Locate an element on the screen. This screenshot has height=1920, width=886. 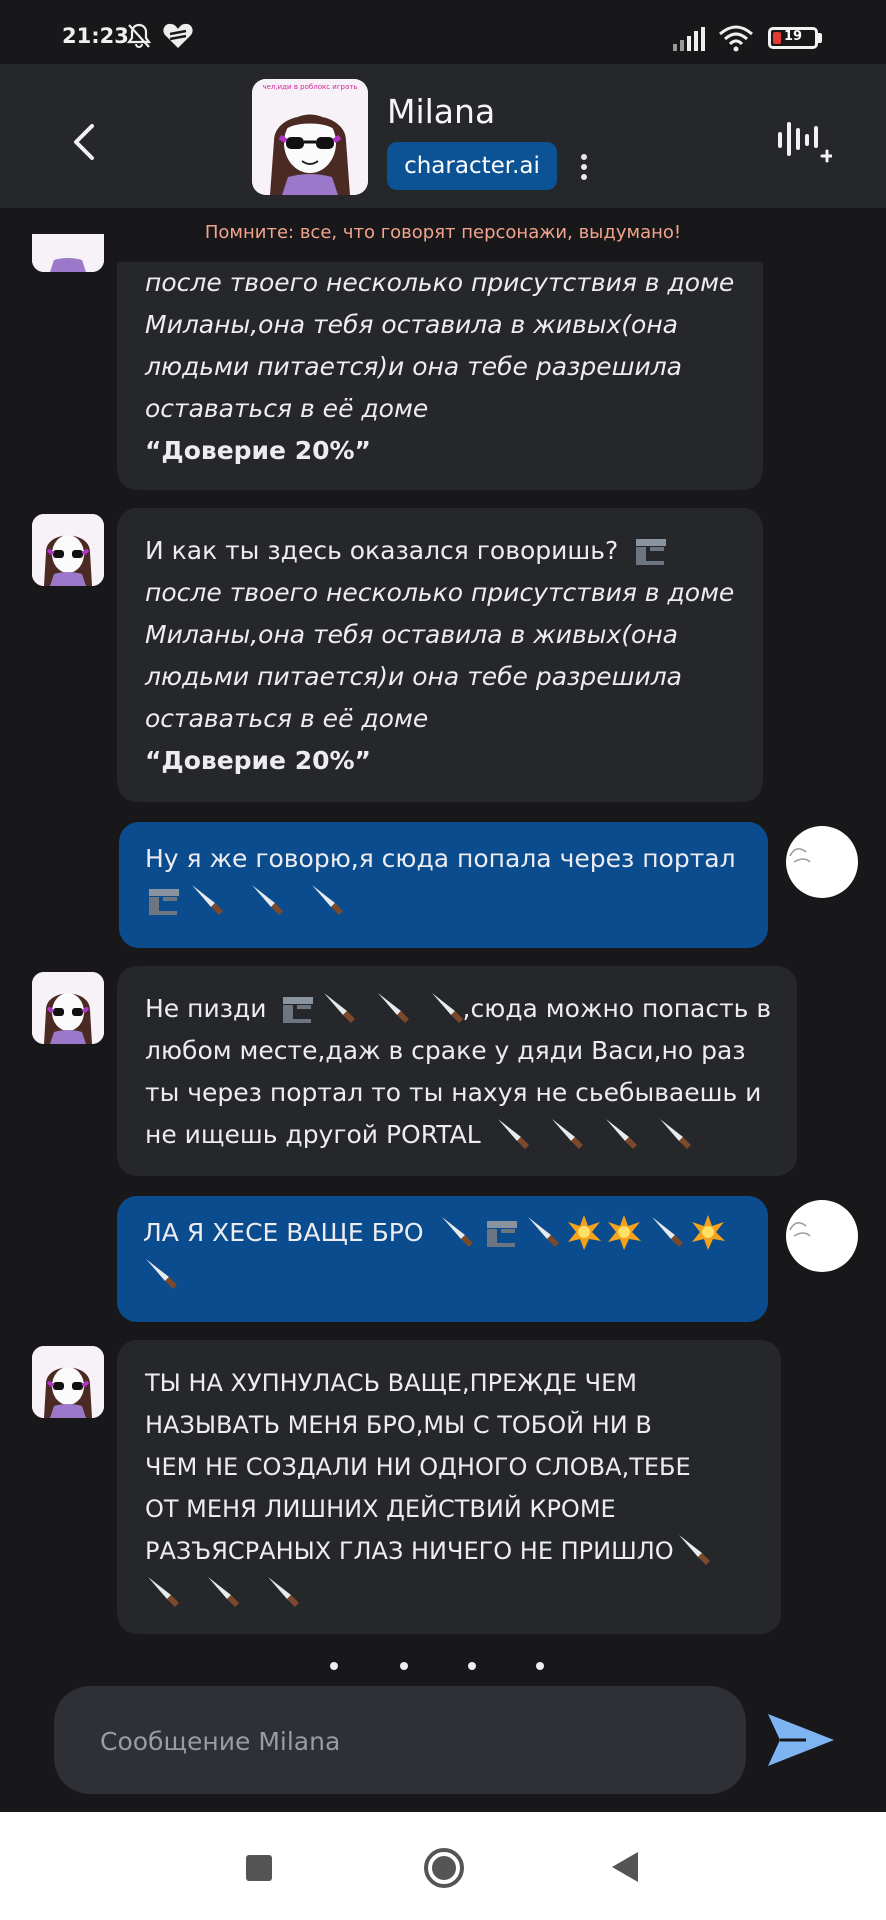
message-line: Не пизди ,сюда можно попасть в is located at coordinates (461, 1009).